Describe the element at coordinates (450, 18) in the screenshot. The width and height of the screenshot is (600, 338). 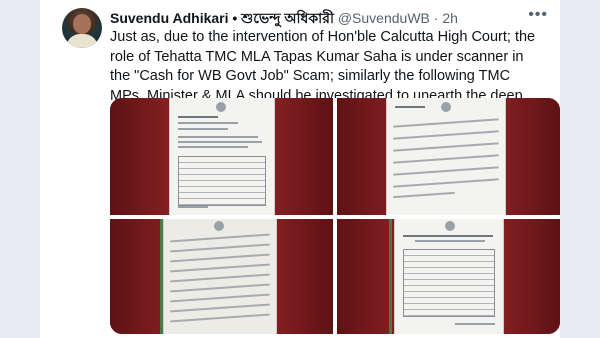
I see `tweet-time: 2h` at that location.